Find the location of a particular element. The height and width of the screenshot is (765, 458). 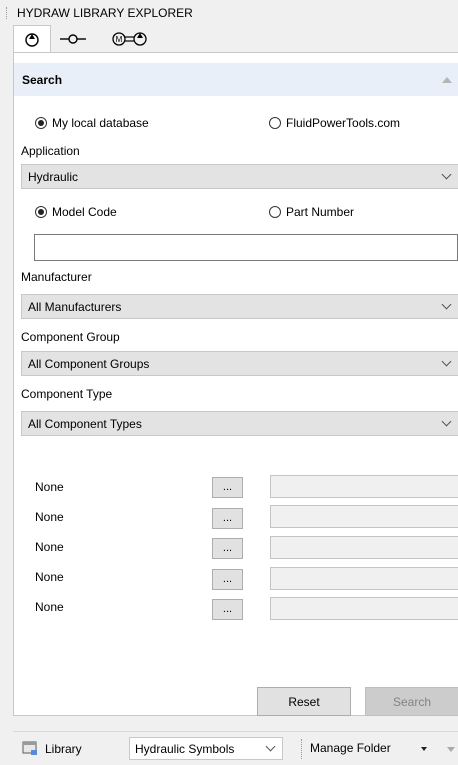

search-section-header: Search is located at coordinates (236, 79).